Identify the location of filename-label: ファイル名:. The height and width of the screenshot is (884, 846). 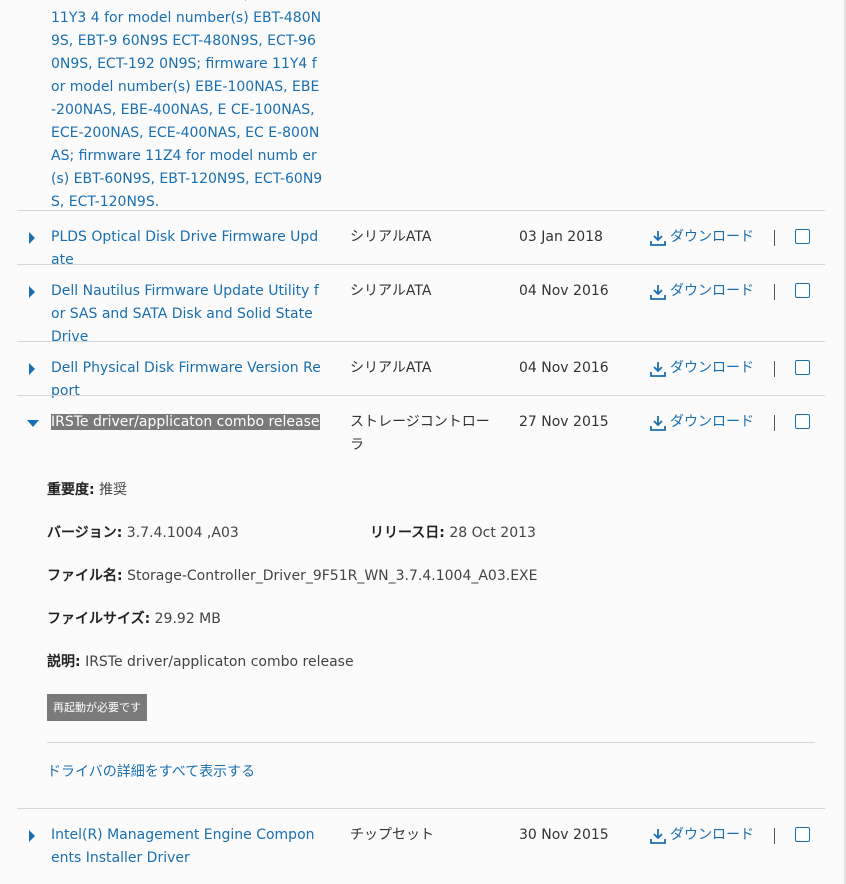
(85, 576).